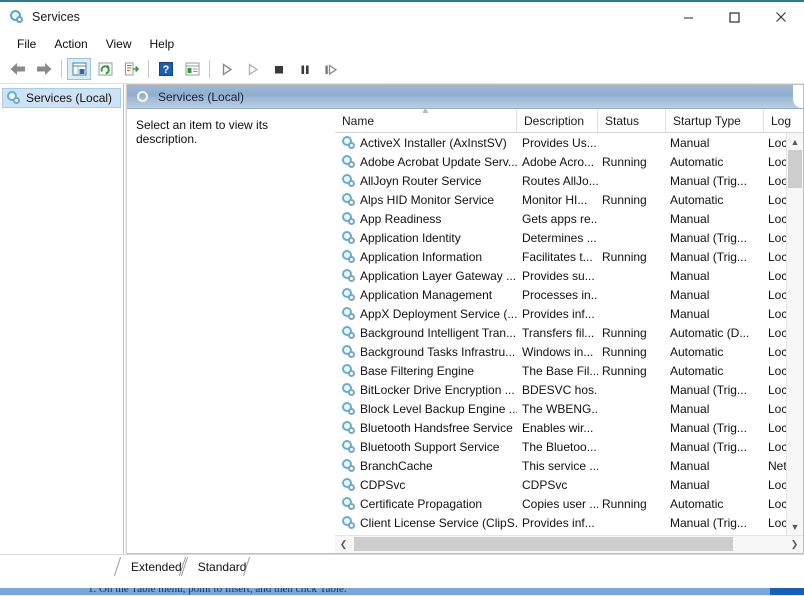 This screenshot has width=804, height=596. Describe the element at coordinates (383, 484) in the screenshot. I see `service-name-label: CDPSvc` at that location.